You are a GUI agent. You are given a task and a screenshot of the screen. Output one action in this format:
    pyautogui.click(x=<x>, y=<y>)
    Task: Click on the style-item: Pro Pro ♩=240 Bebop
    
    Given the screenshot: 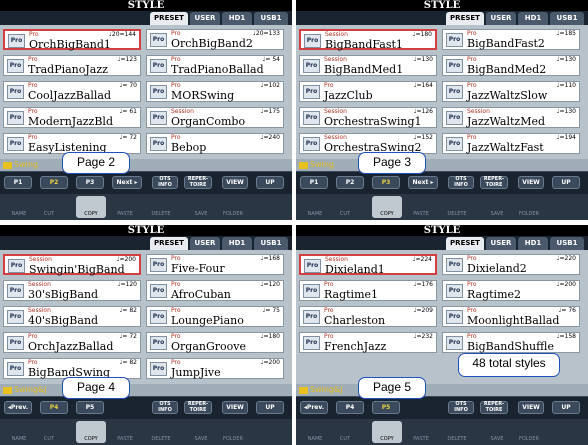 What is the action you would take?
    pyautogui.click(x=215, y=143)
    